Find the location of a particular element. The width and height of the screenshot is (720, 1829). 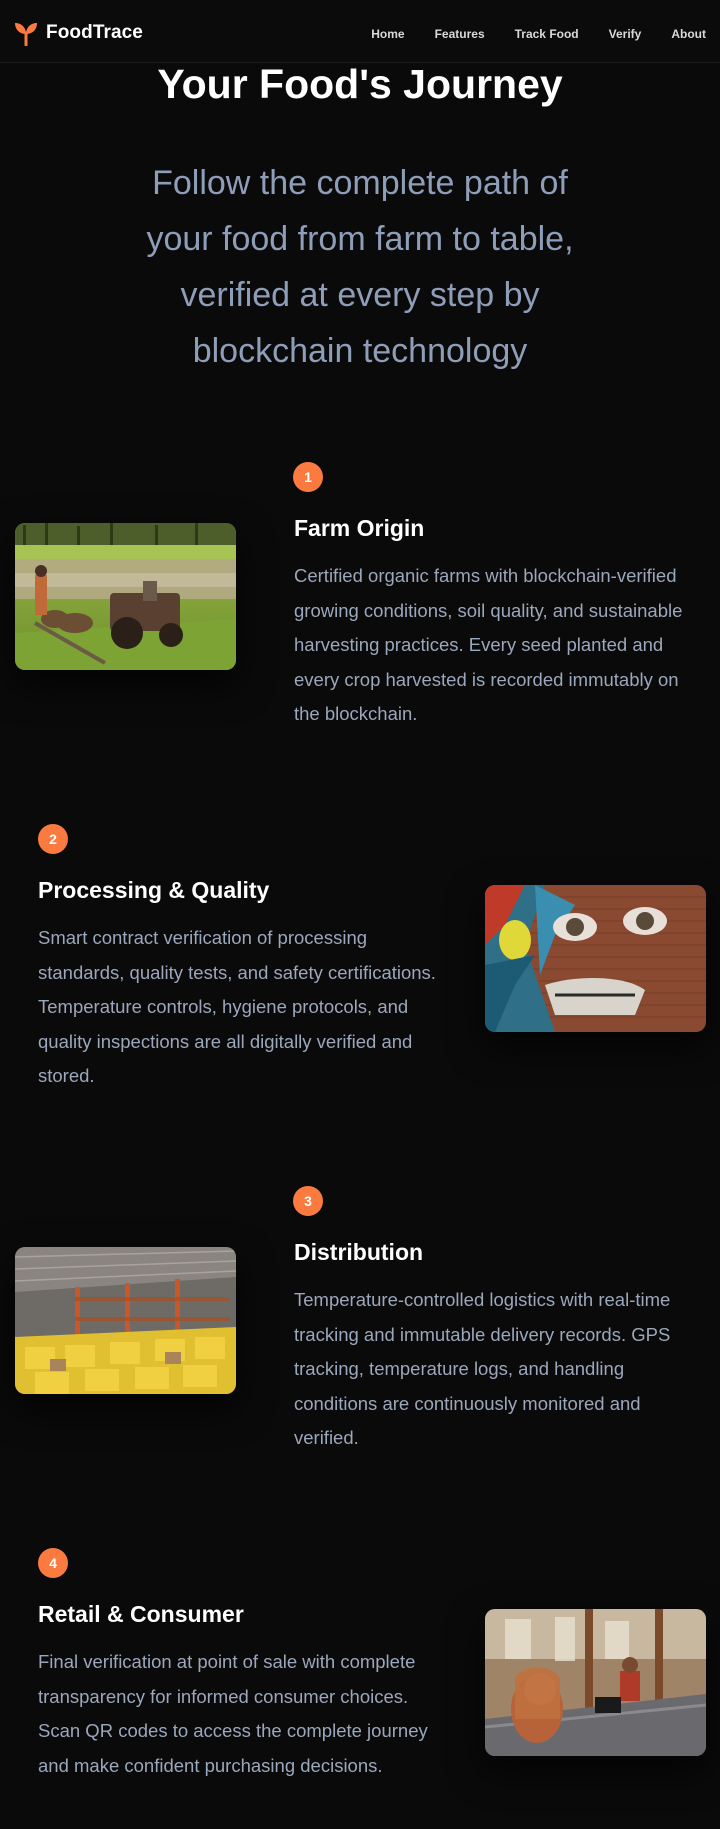

brand-name: FoodTrace is located at coordinates (94, 32).